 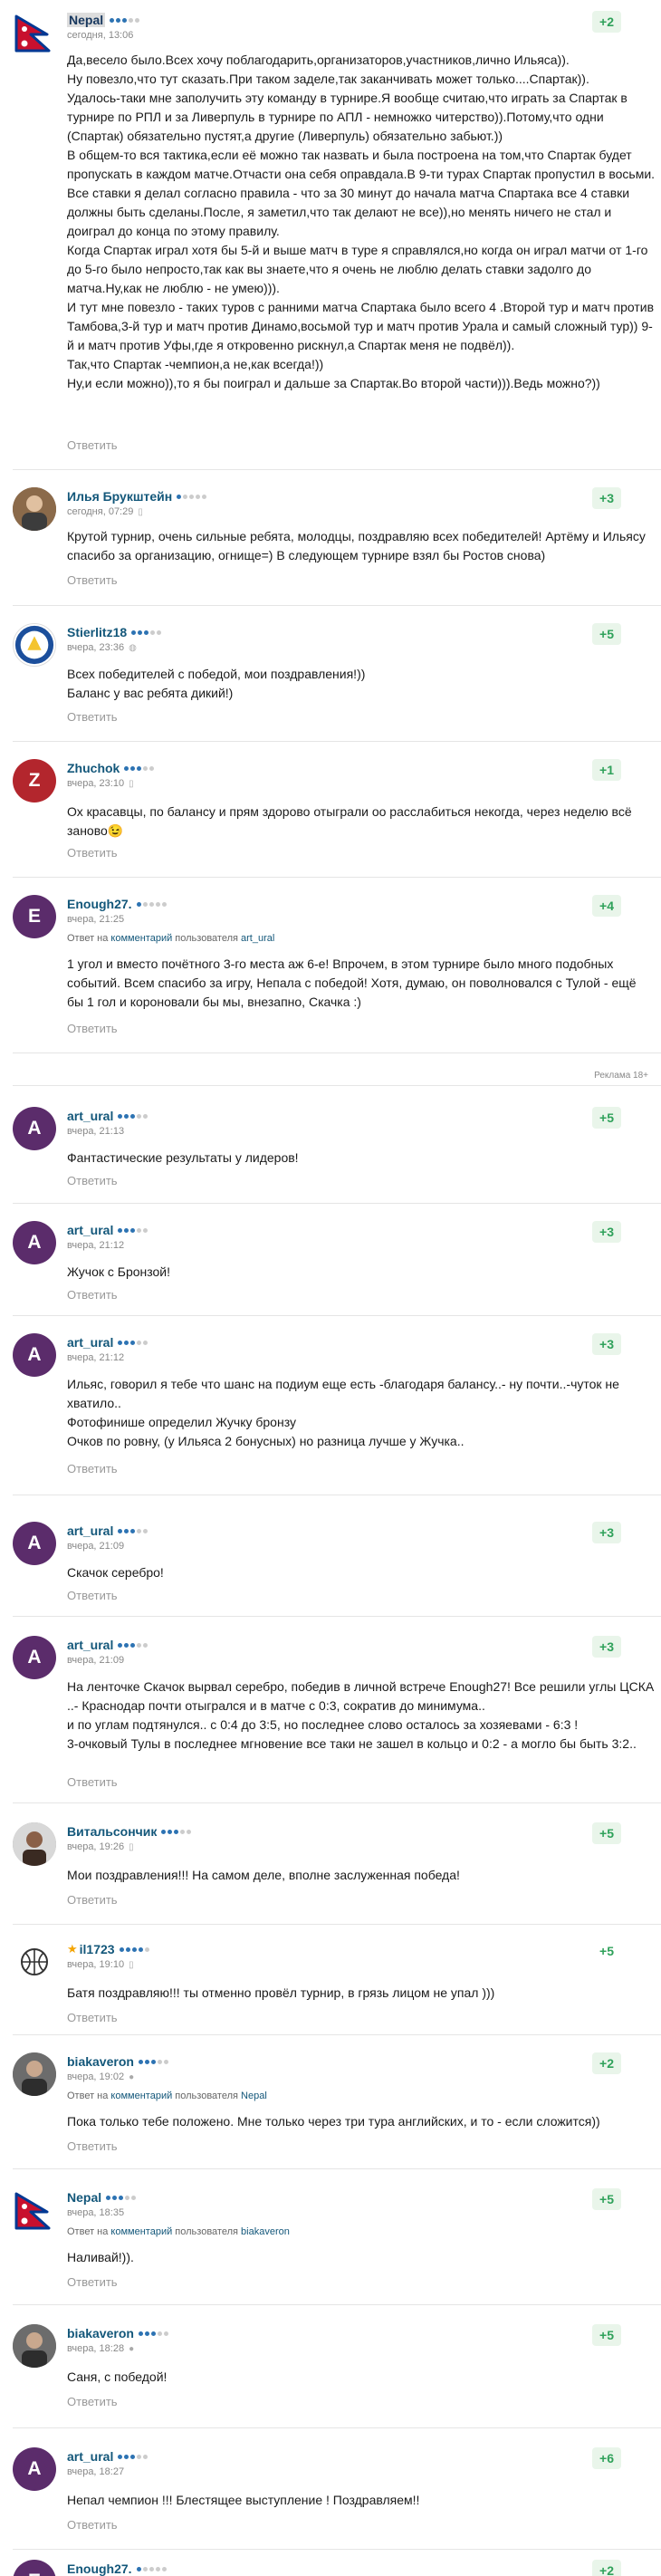 What do you see at coordinates (105, 511) in the screenshot?
I see `timestamp: сегодня, 07:29 ▯` at bounding box center [105, 511].